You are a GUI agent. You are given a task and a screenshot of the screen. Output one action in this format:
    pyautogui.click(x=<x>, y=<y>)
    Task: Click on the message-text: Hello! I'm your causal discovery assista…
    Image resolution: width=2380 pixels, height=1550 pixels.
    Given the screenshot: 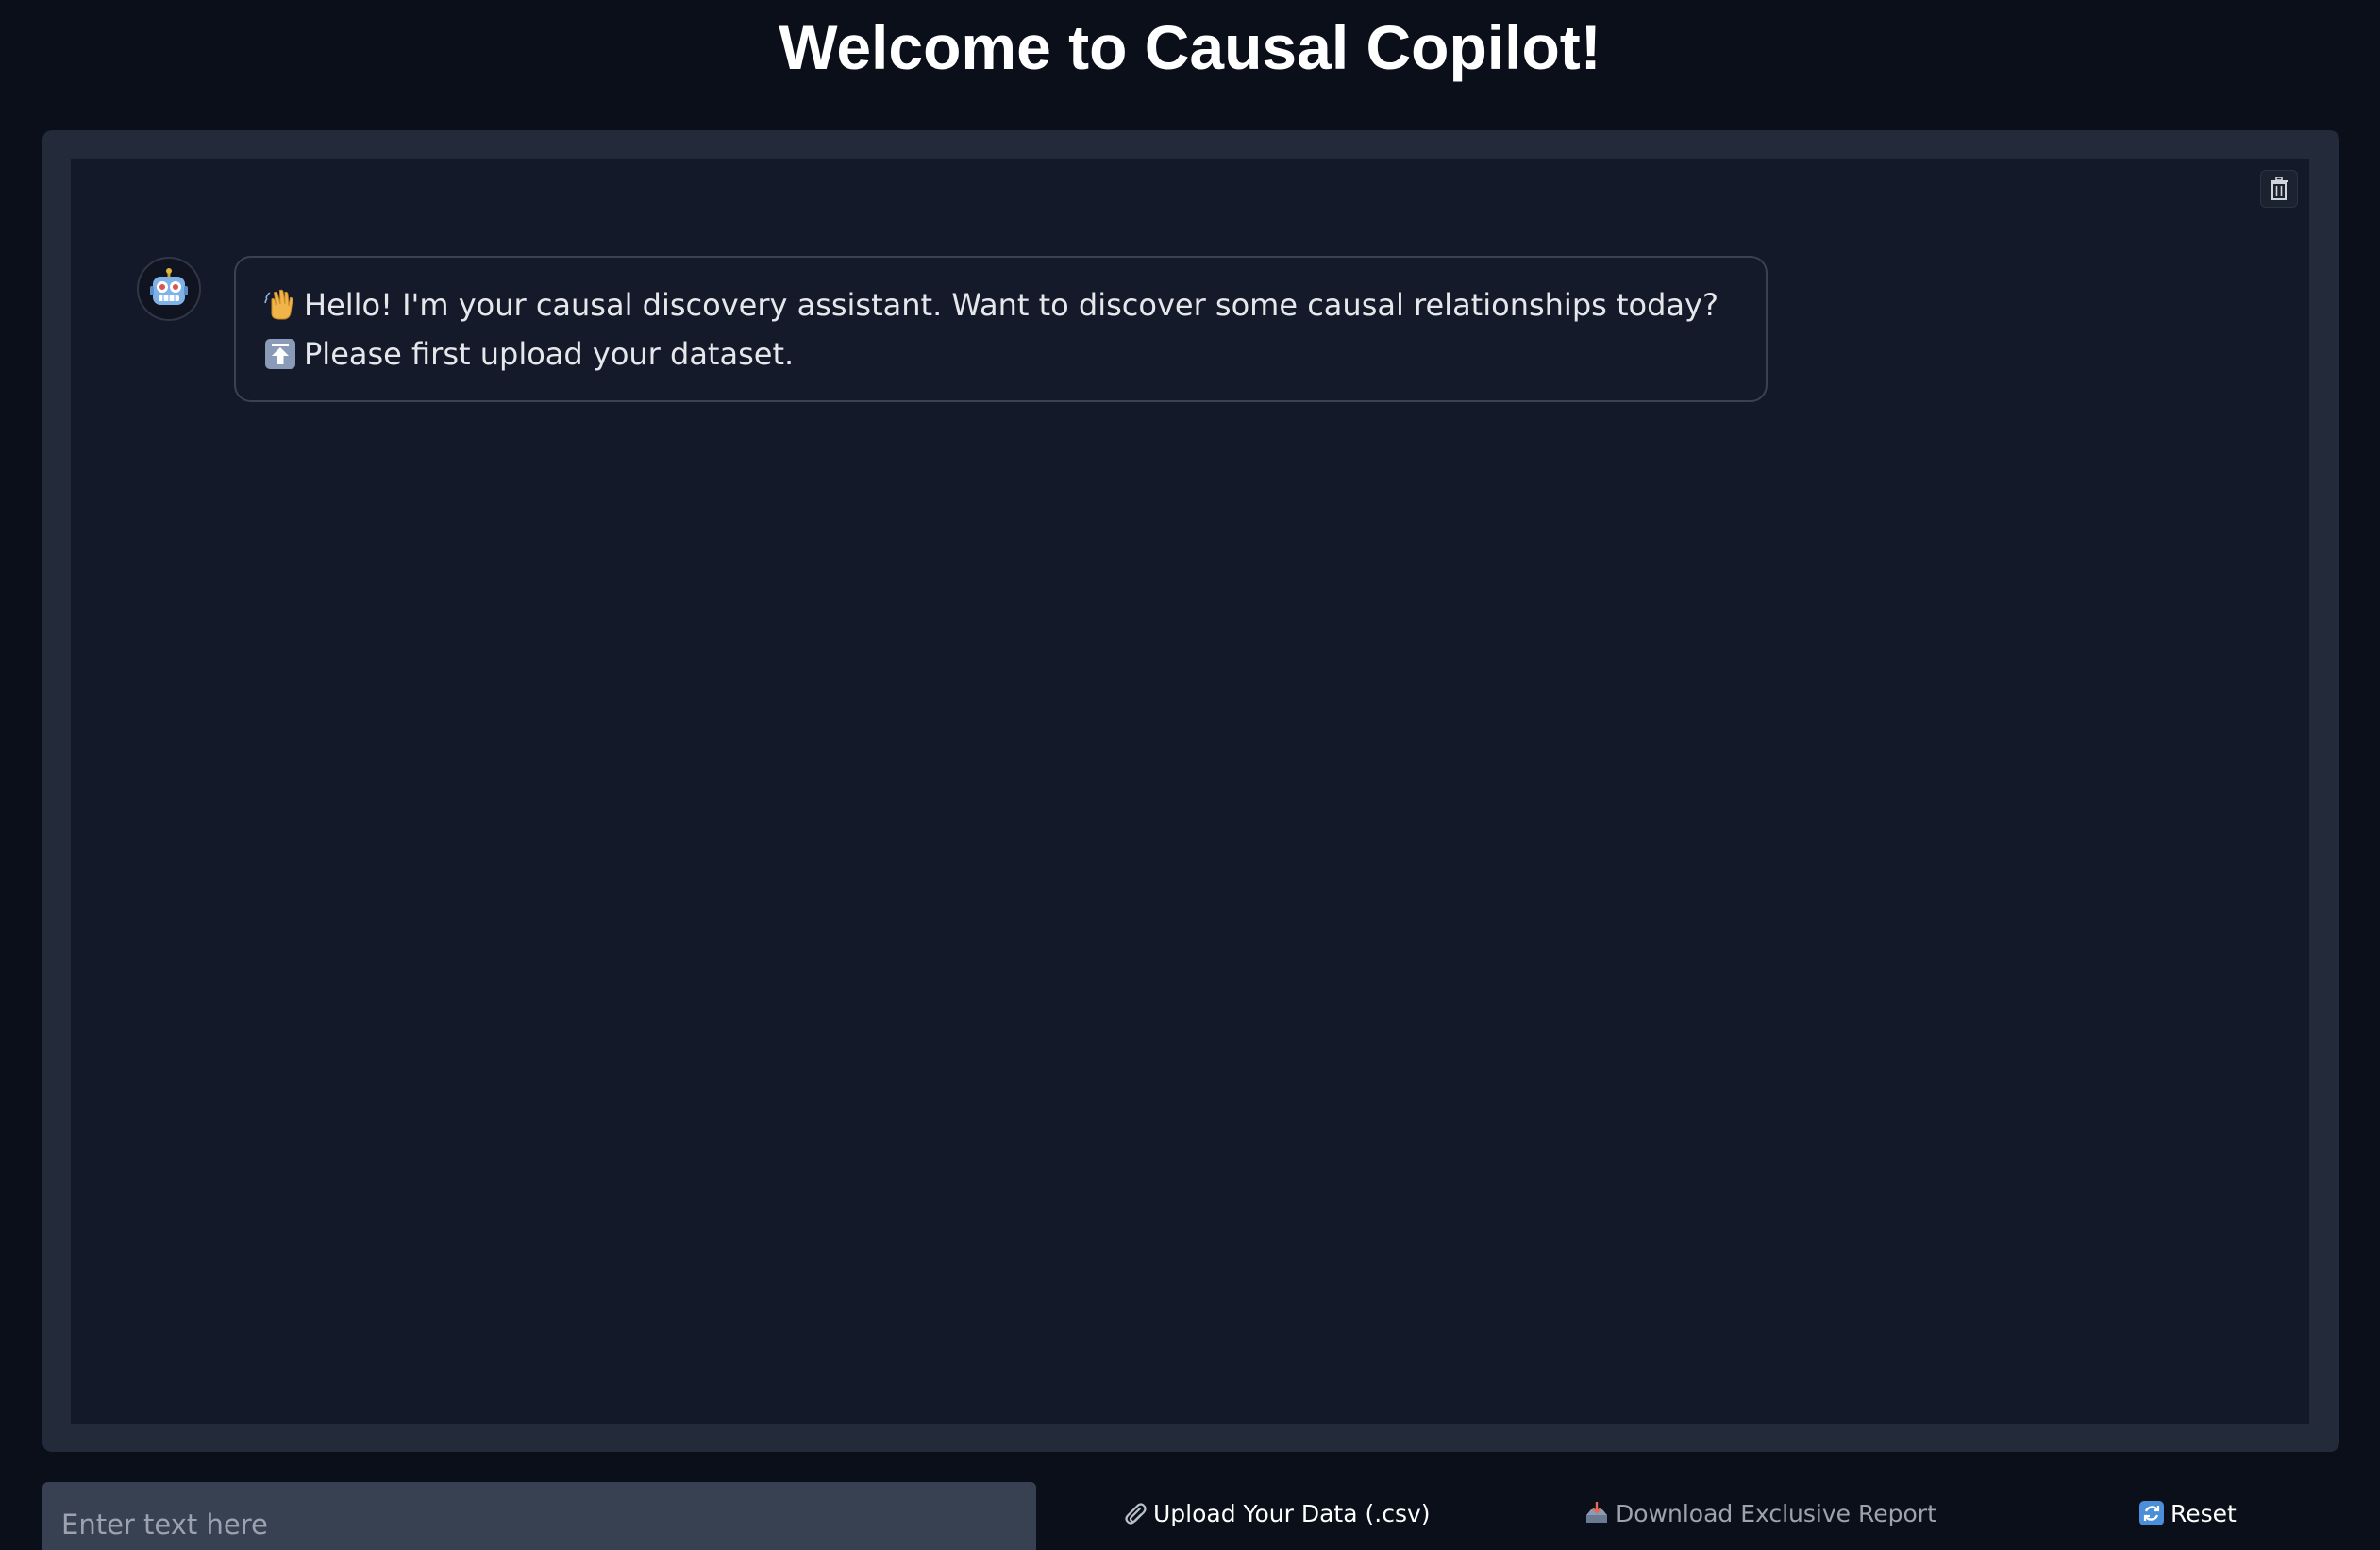 What is the action you would take?
    pyautogui.click(x=1011, y=305)
    